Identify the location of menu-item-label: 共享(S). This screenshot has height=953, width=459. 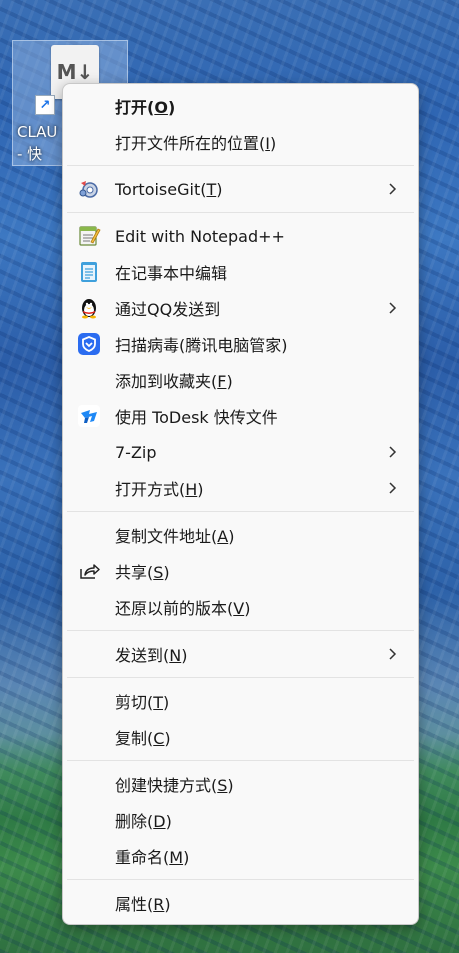
(142, 572).